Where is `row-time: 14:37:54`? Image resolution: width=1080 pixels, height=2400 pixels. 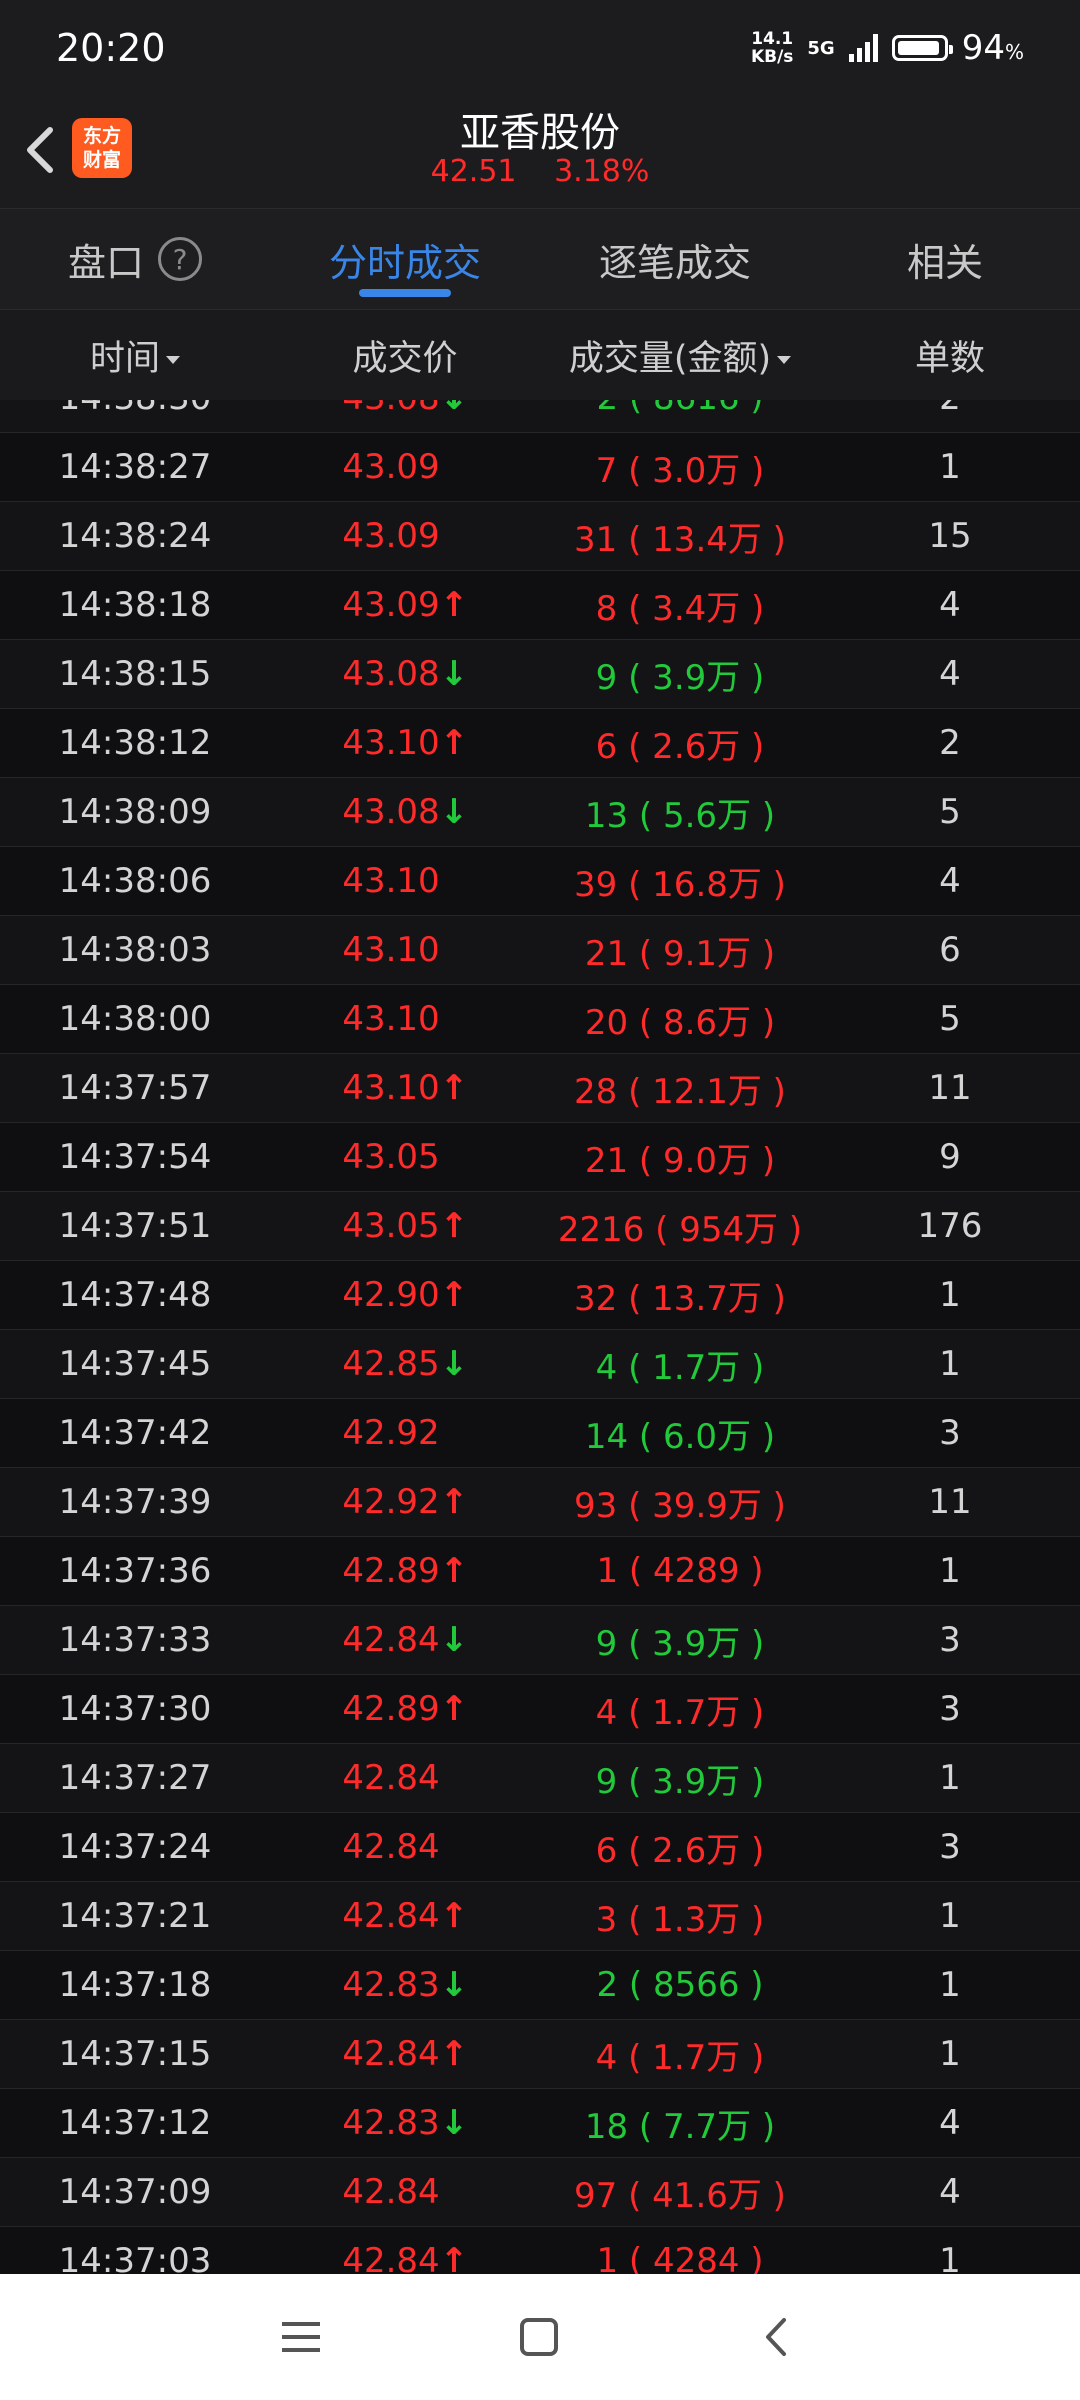 row-time: 14:37:54 is located at coordinates (135, 1157).